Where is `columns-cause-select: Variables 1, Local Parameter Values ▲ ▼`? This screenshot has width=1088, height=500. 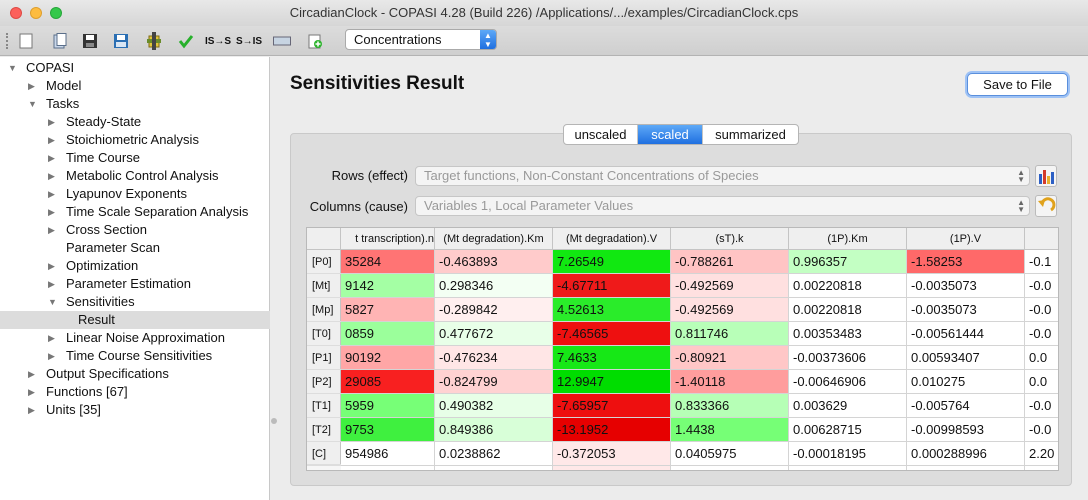 columns-cause-select: Variables 1, Local Parameter Values ▲ ▼ is located at coordinates (722, 206).